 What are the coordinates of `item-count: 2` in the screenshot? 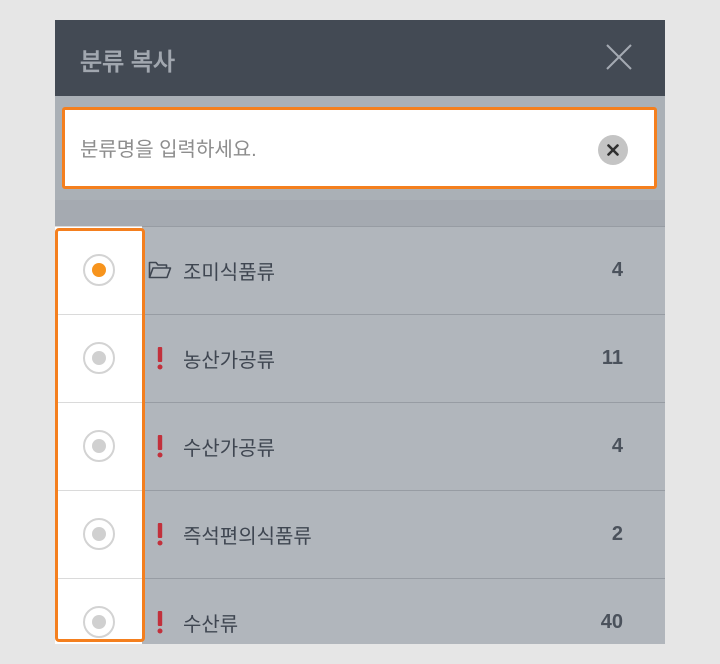 It's located at (617, 534).